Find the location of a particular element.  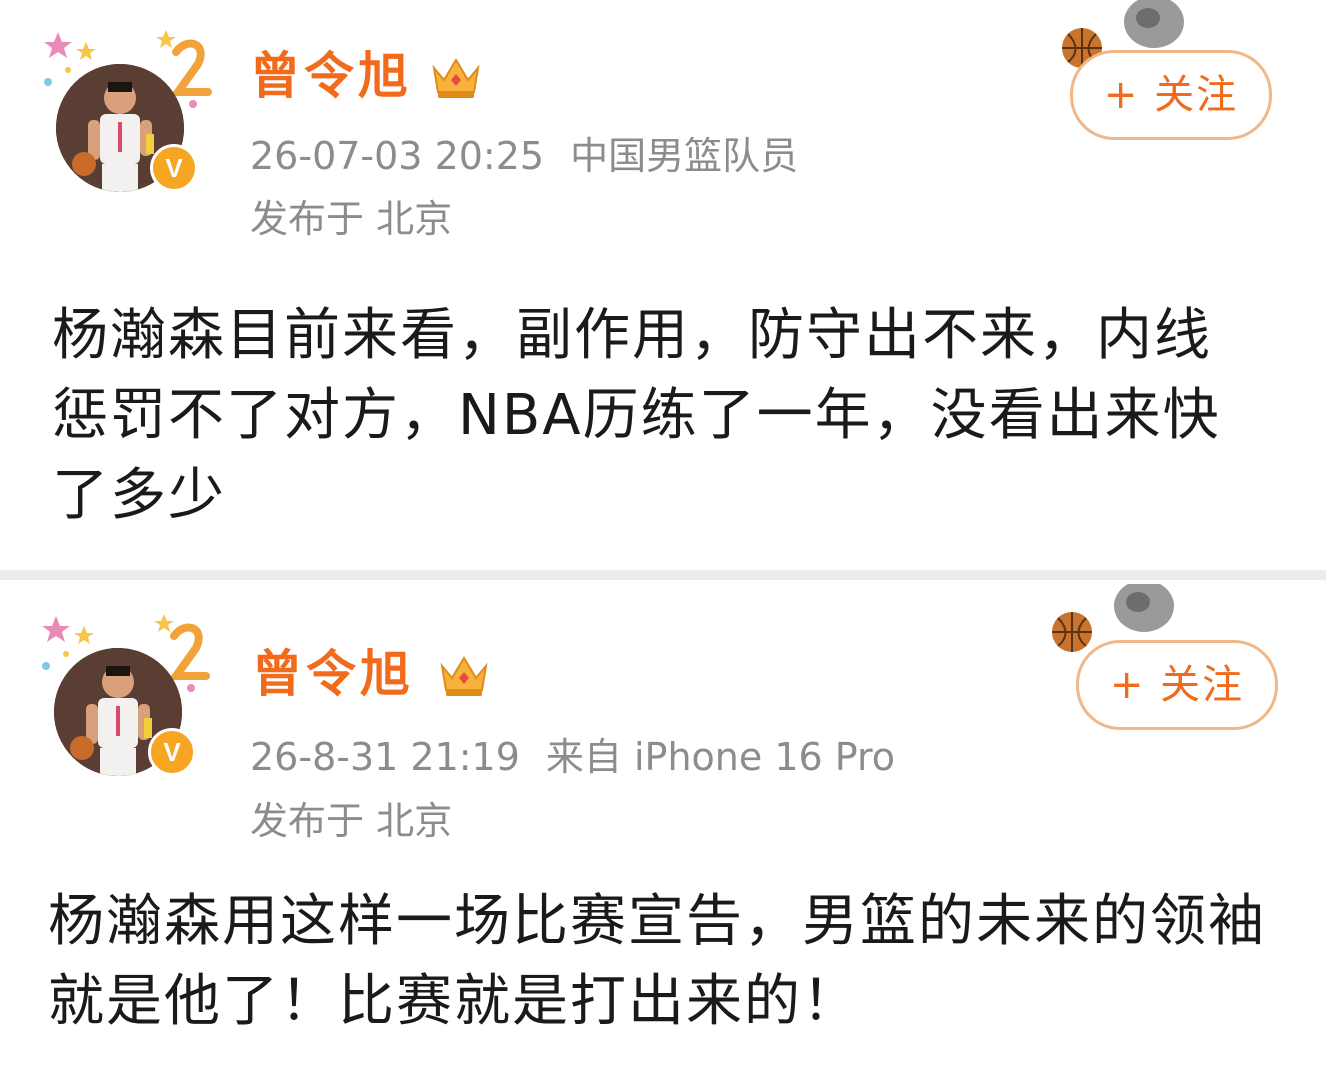

post-timestamp: 26-8-31 21:19 is located at coordinates (385, 757).